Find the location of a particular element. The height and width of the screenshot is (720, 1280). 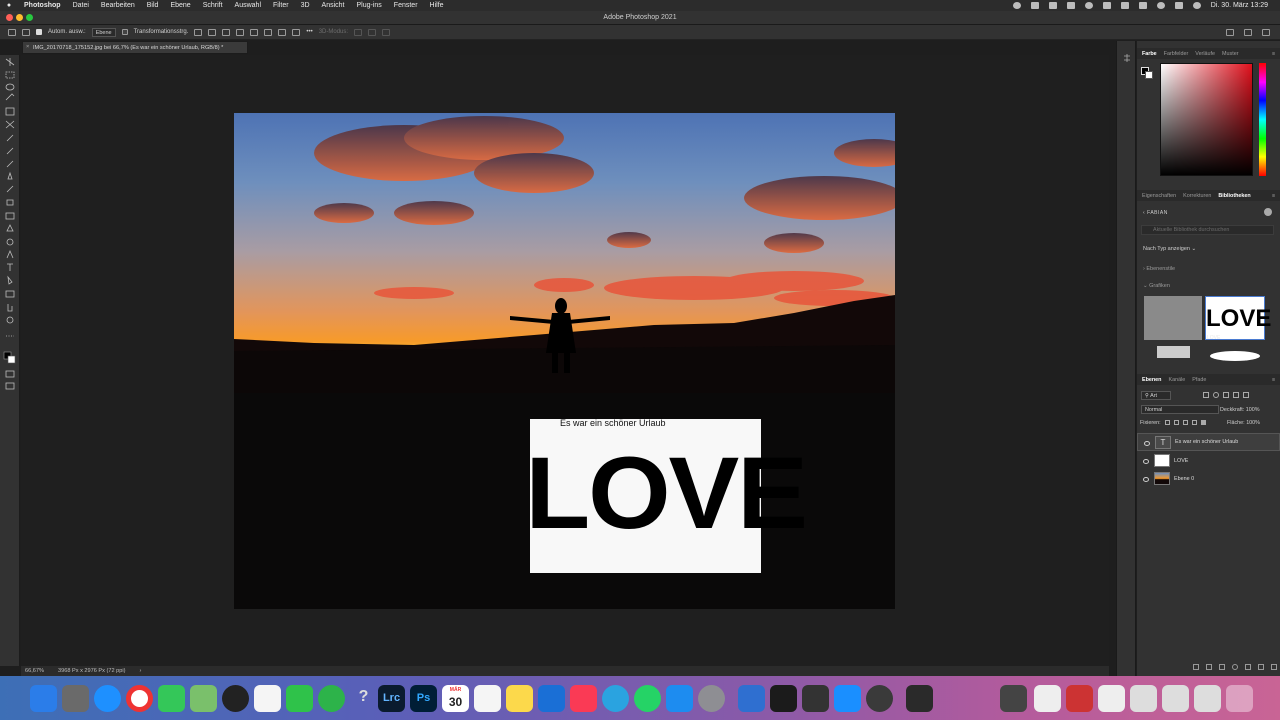

calendar-icon: MÄR 30 is located at coordinates (455, 698).